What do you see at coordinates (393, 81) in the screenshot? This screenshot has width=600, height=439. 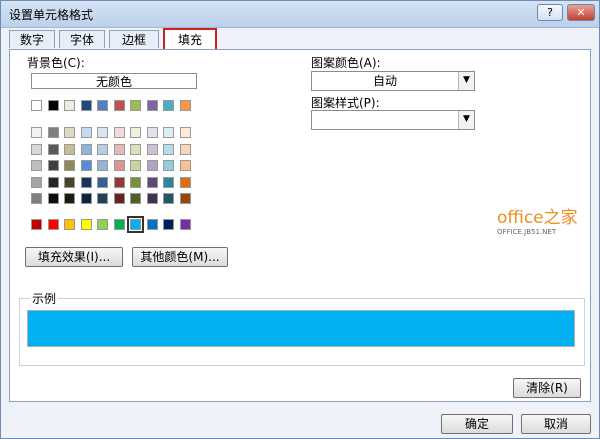 I see `pattern-color-select: 自动 ▼` at bounding box center [393, 81].